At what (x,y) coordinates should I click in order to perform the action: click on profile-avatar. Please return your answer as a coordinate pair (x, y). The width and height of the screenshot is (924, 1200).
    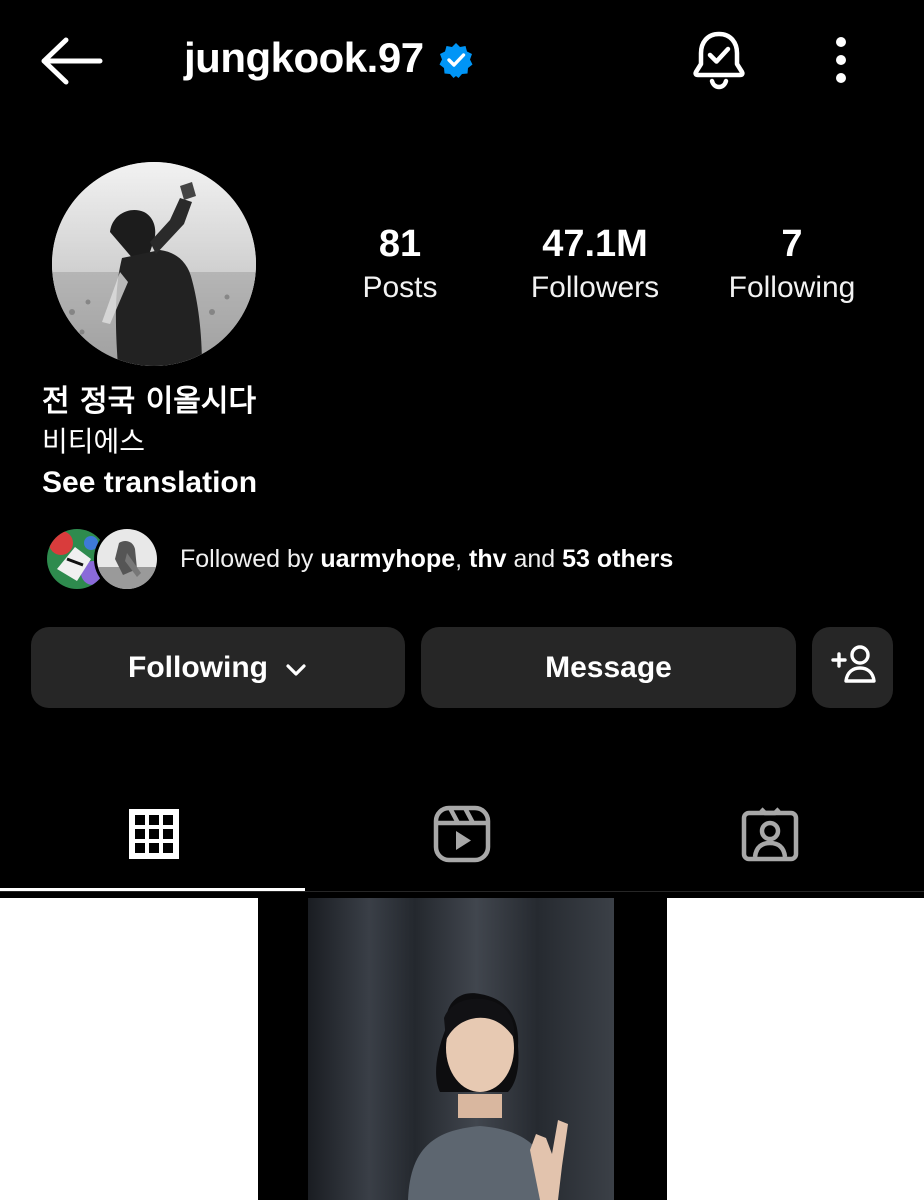
    Looking at the image, I should click on (154, 264).